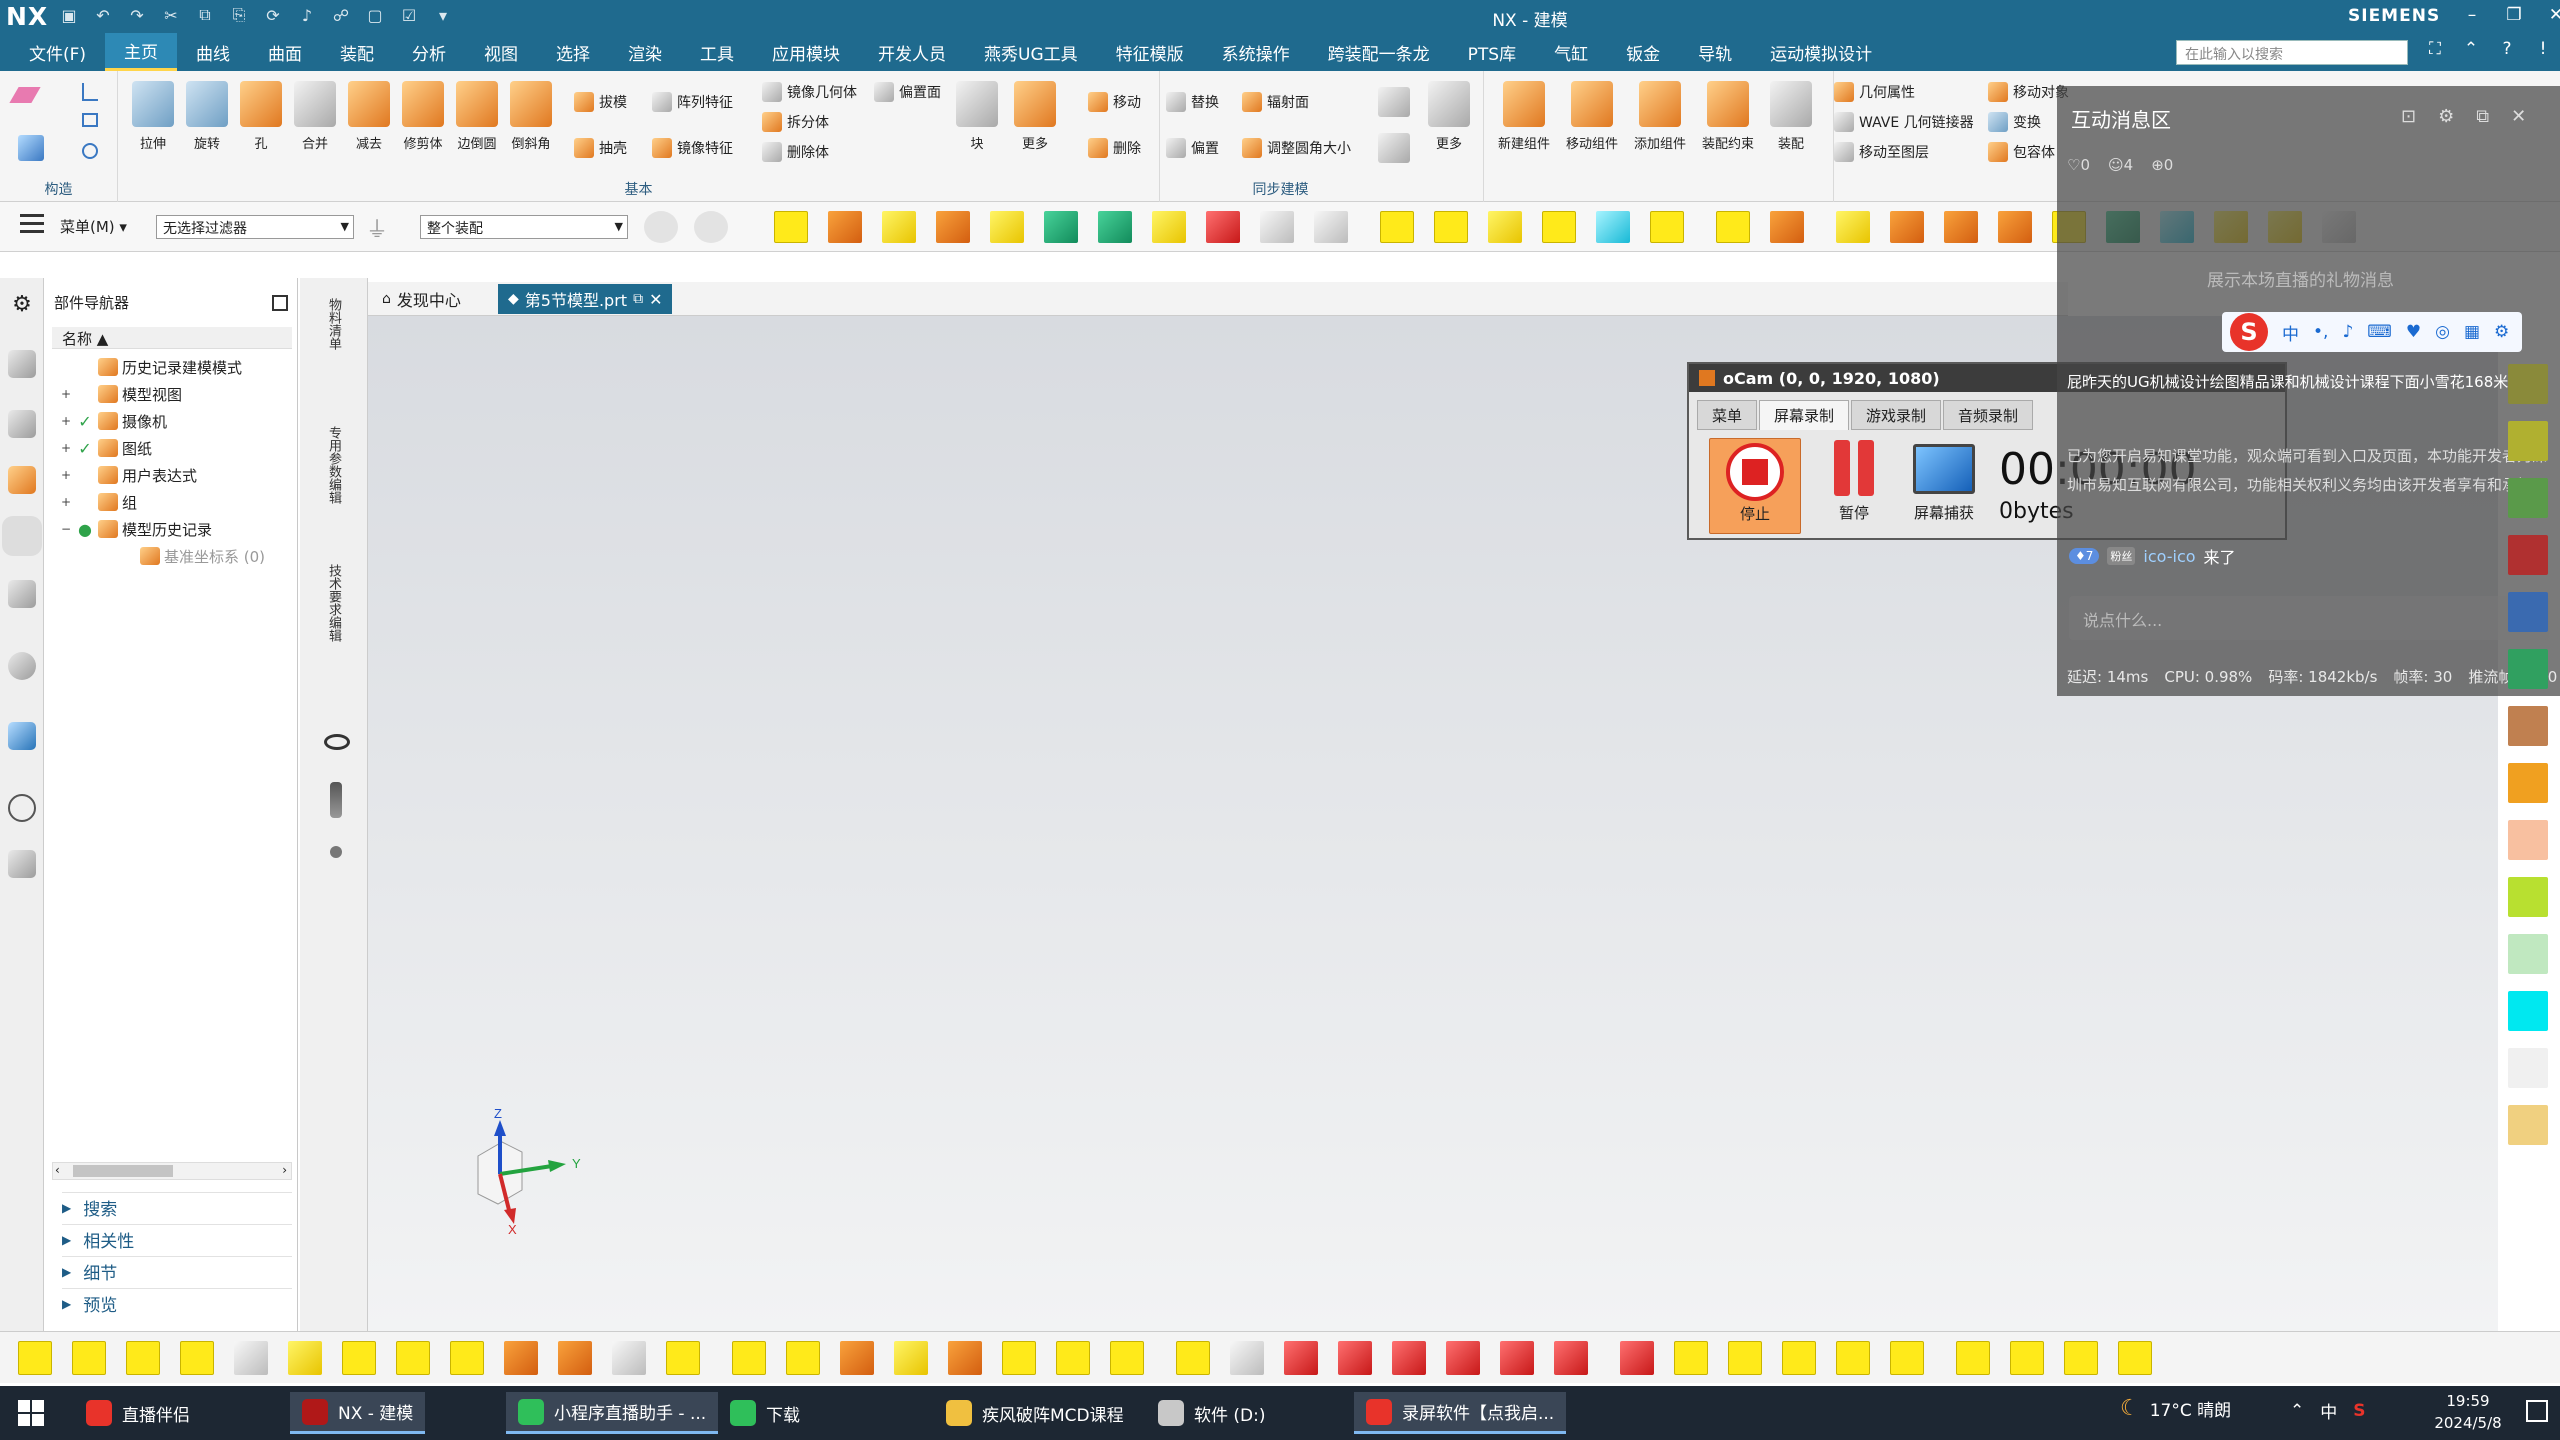 Image resolution: width=2560 pixels, height=1440 pixels. Describe the element at coordinates (2408, 116) in the screenshot. I see `lock-icon: ⊡` at that location.